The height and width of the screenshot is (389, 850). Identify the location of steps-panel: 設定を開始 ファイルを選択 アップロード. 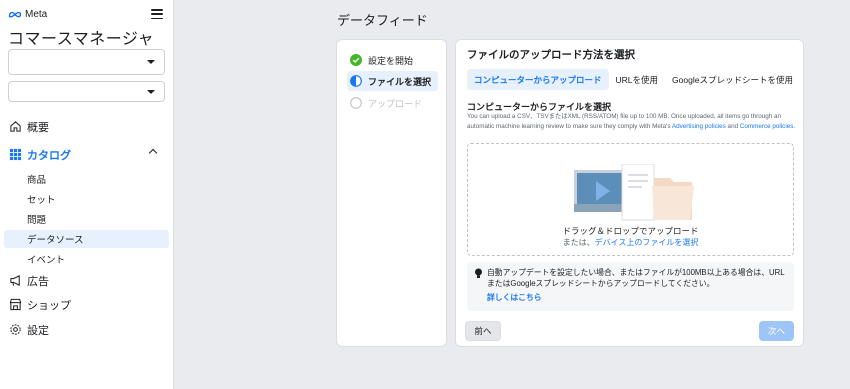
(391, 193).